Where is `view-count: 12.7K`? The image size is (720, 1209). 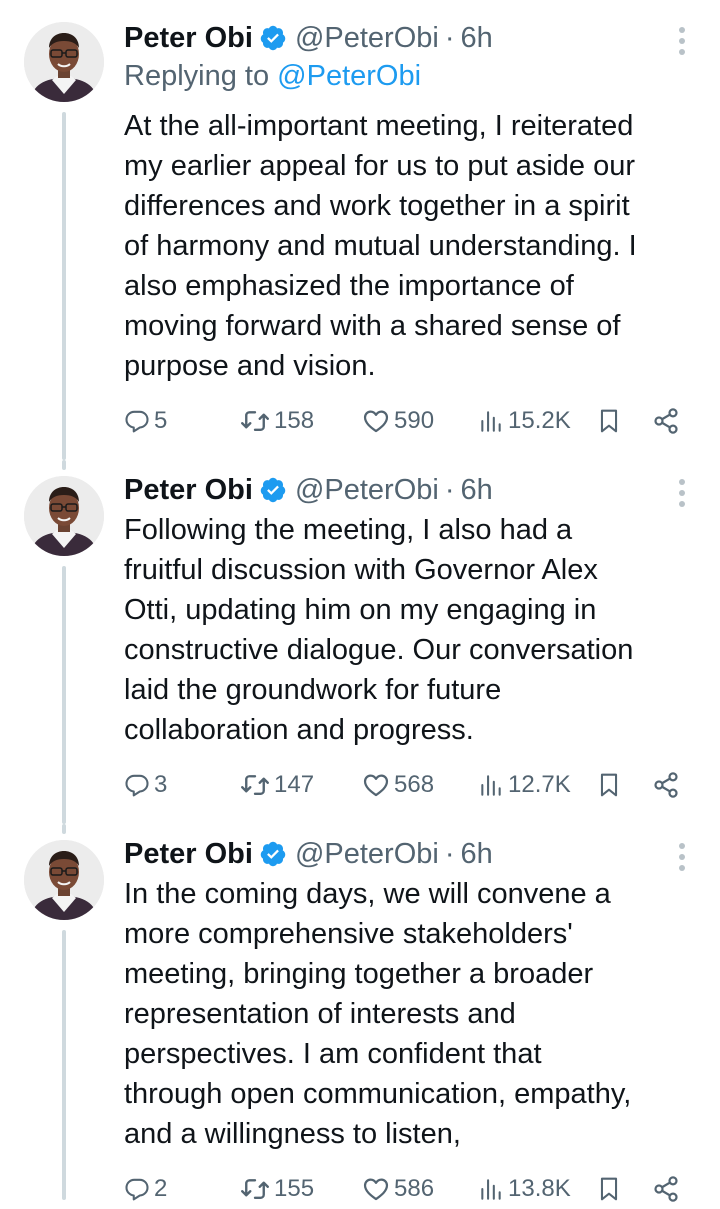
view-count: 12.7K is located at coordinates (539, 784).